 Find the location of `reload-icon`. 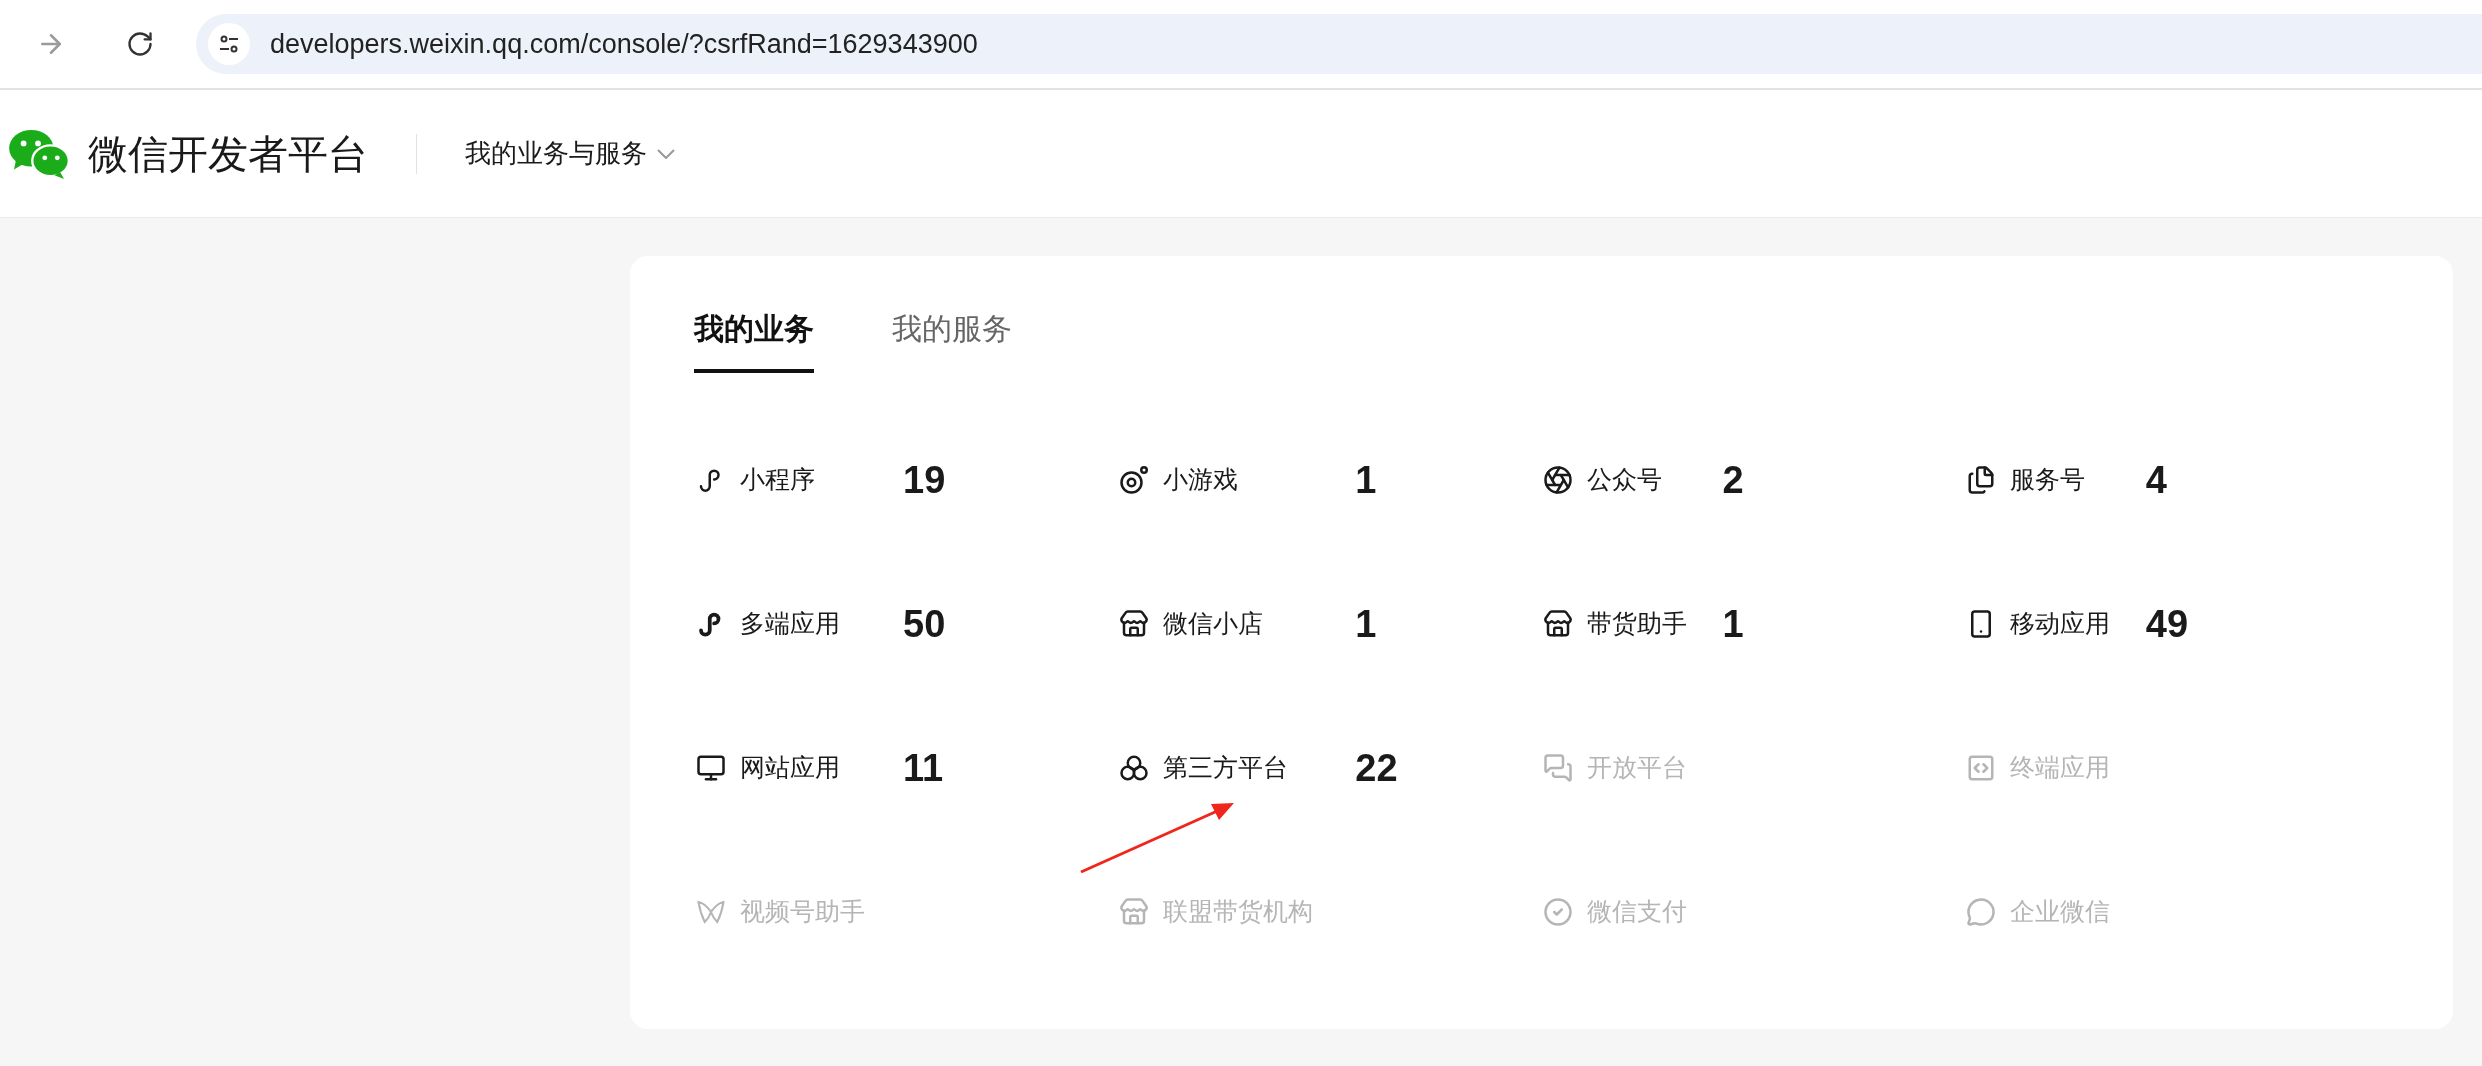

reload-icon is located at coordinates (140, 44).